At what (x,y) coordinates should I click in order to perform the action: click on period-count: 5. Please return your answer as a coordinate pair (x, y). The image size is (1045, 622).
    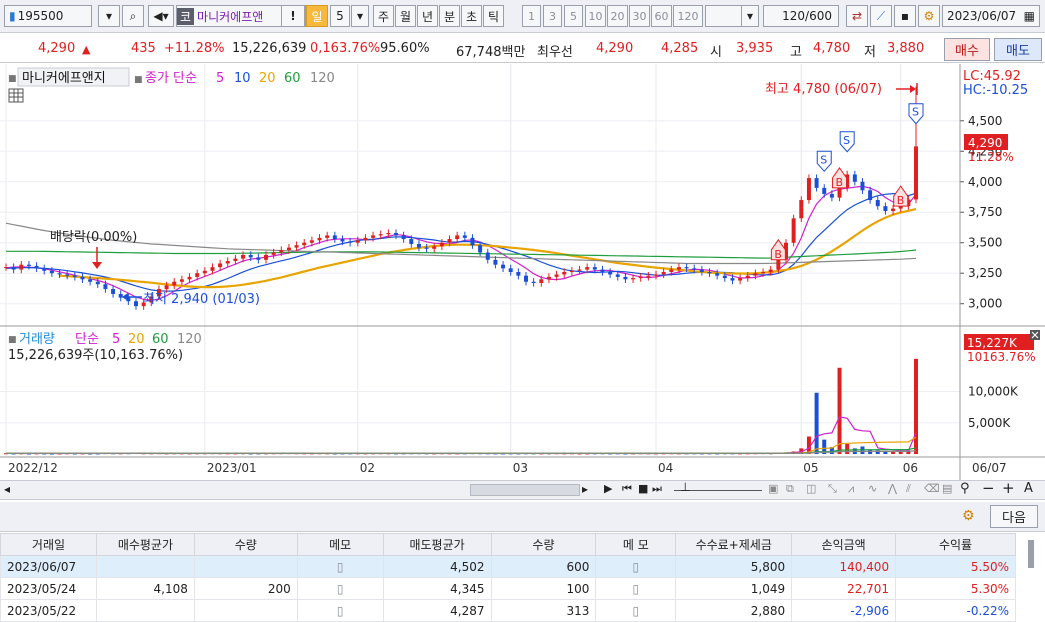
    Looking at the image, I should click on (340, 16).